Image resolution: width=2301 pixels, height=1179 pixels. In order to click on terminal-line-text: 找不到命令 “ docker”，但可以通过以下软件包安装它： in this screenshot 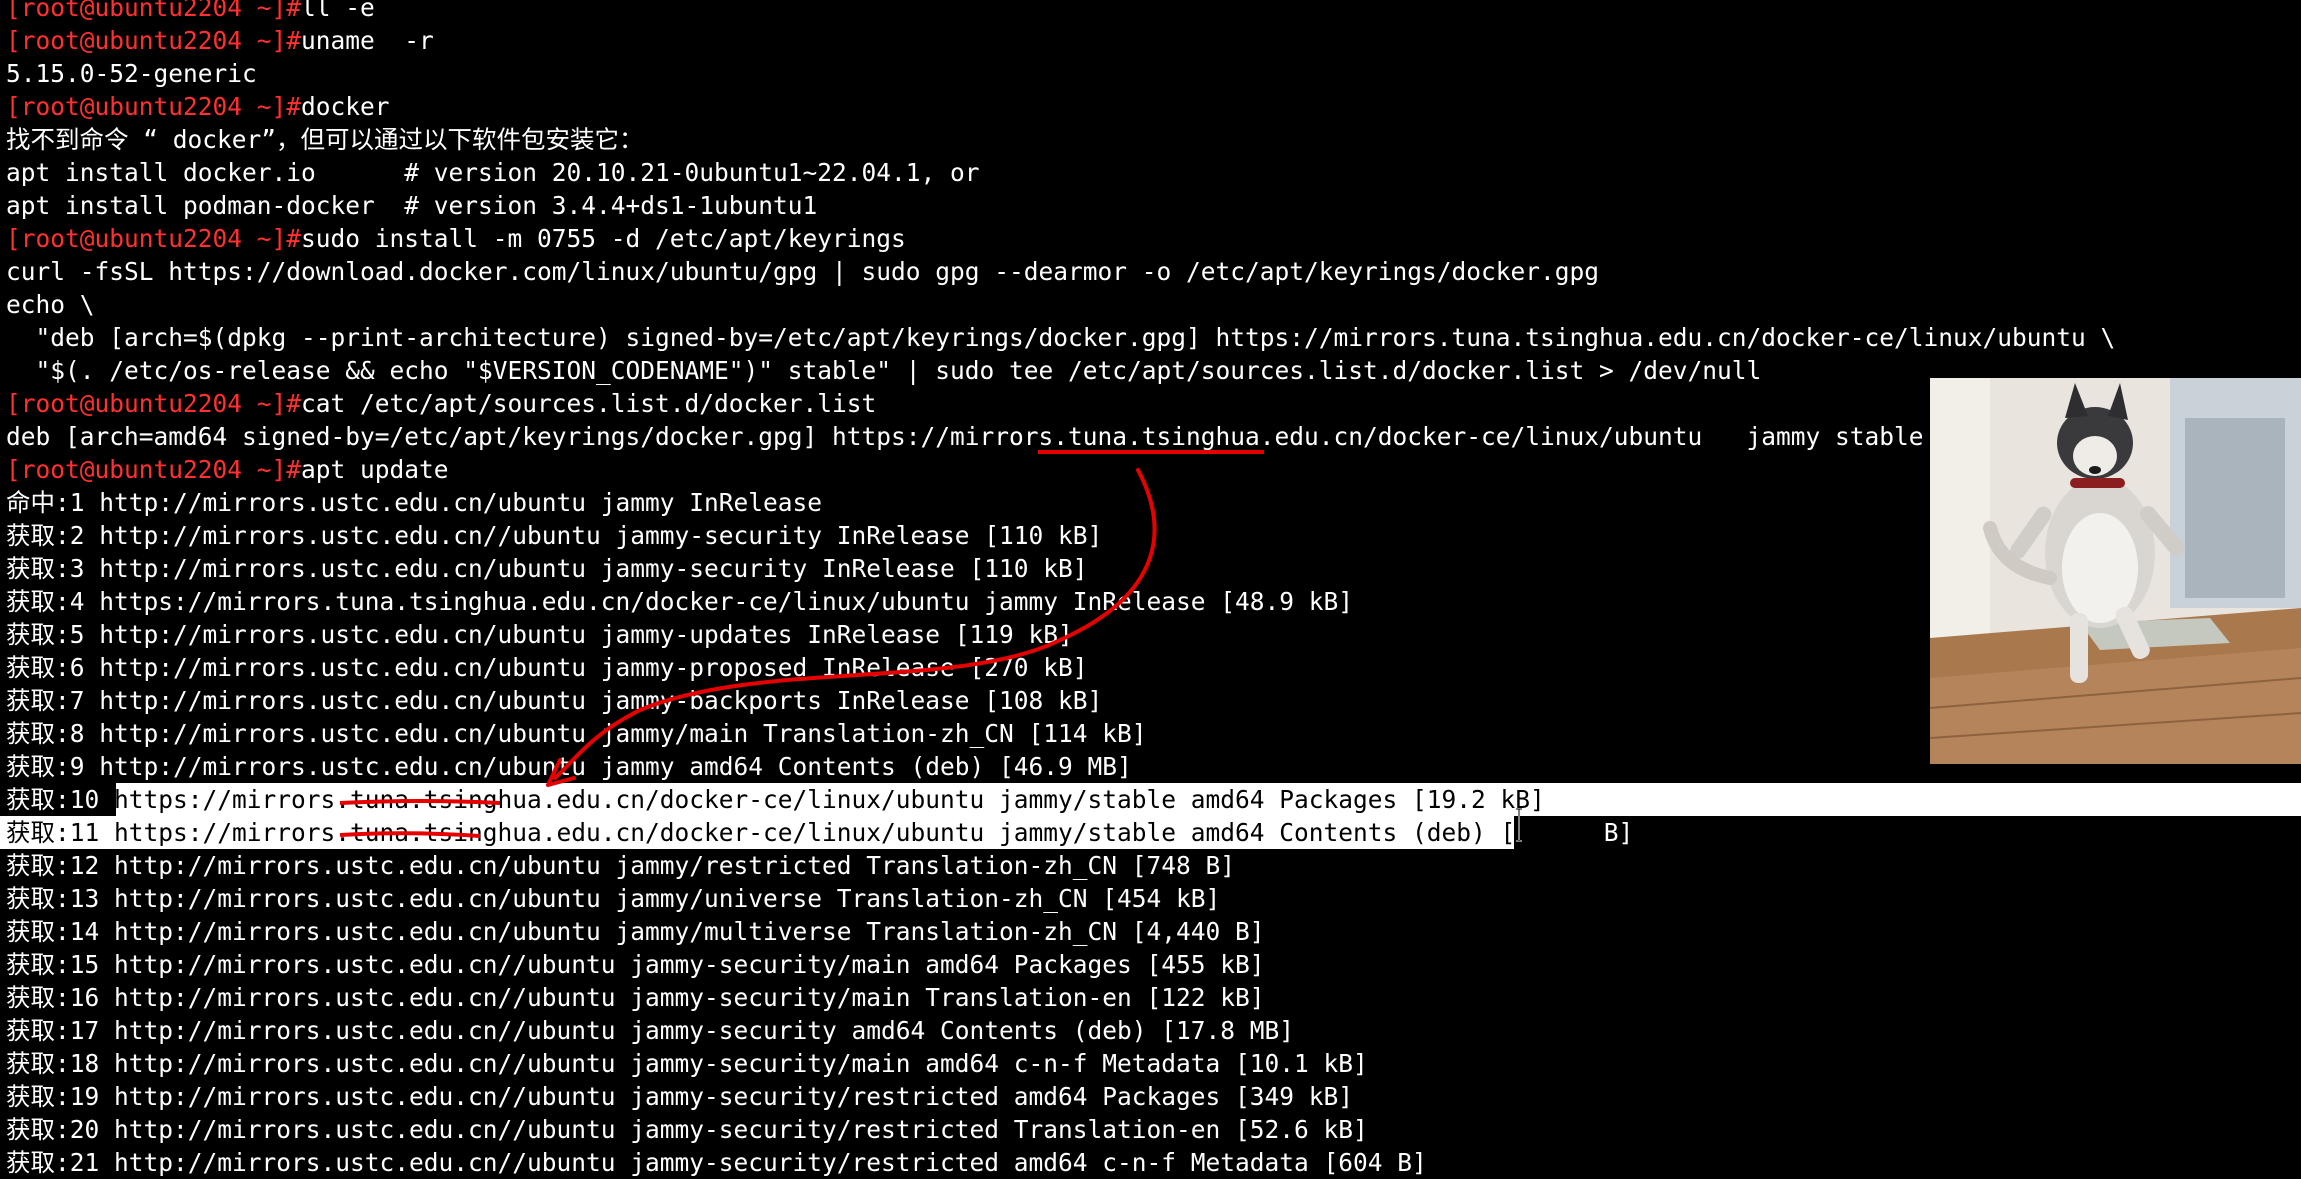, I will do `click(325, 139)`.